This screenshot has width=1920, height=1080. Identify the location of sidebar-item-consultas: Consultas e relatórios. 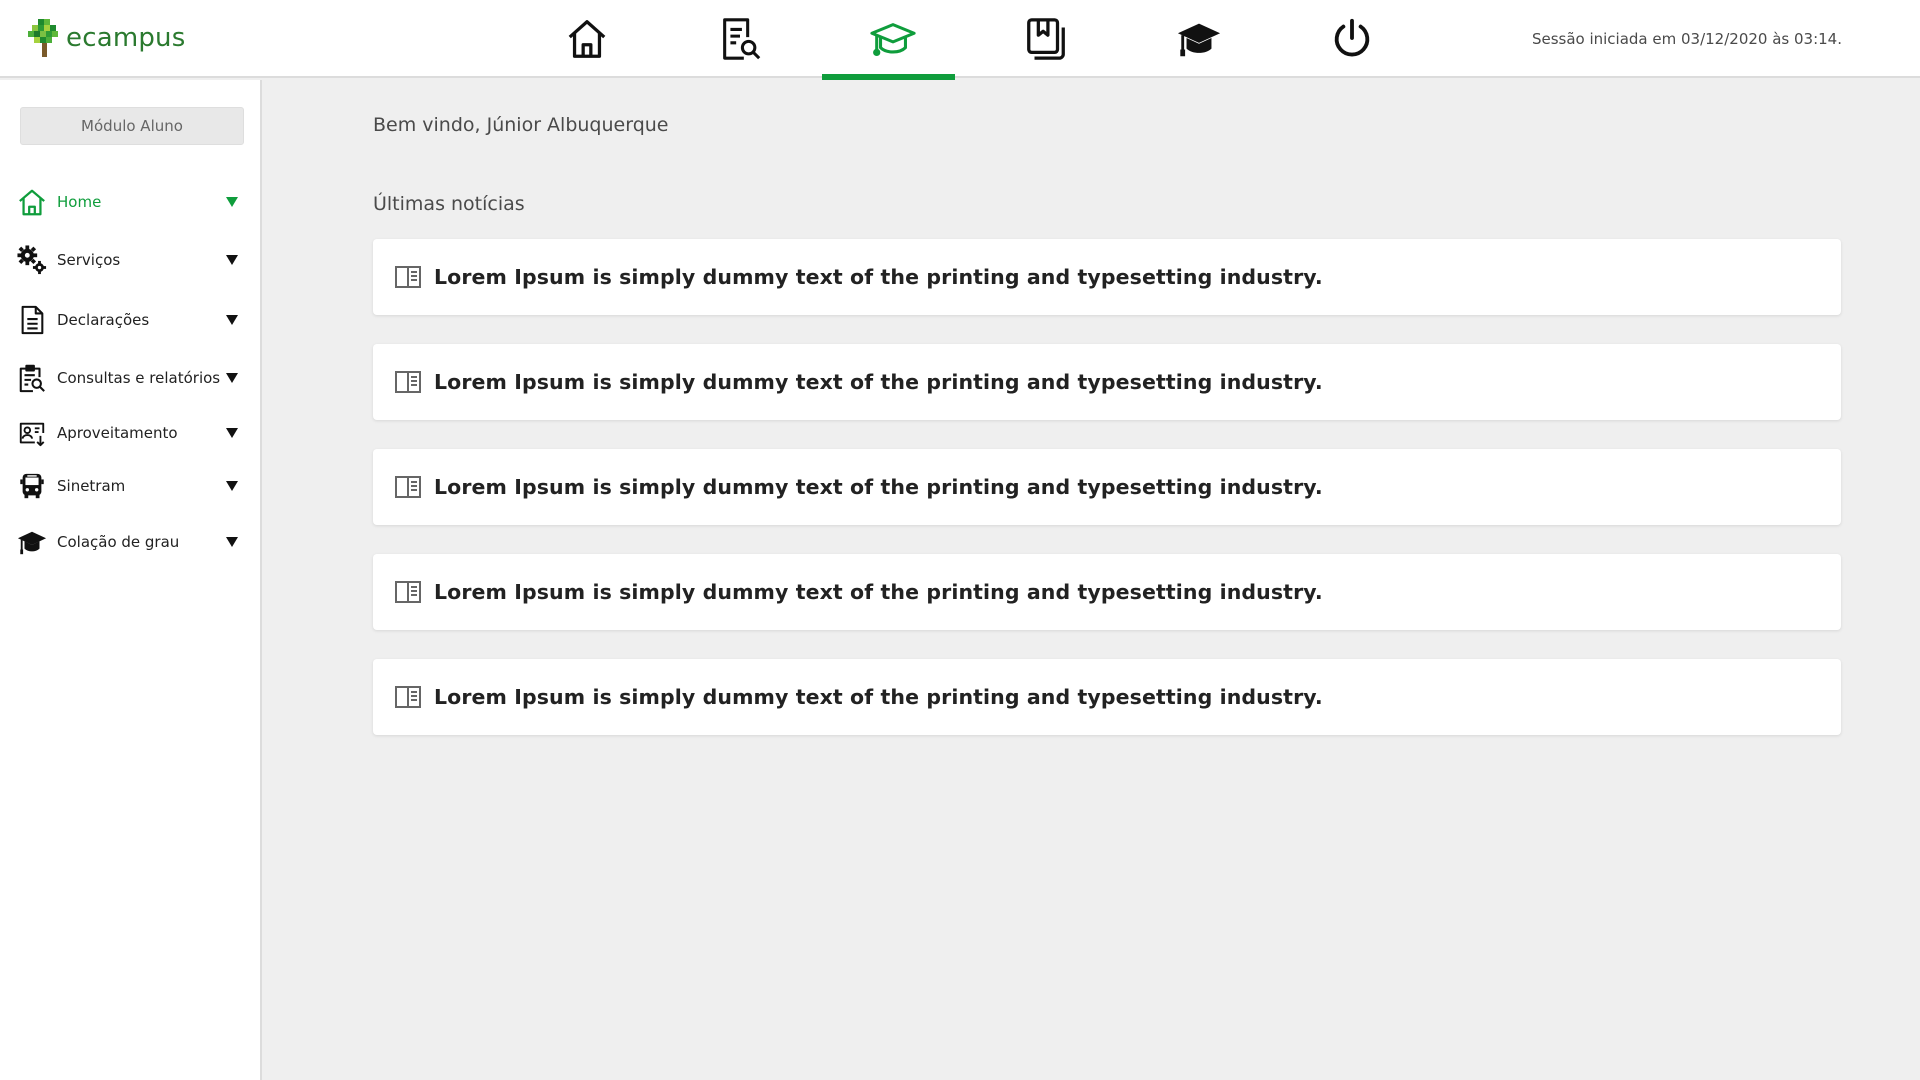
(131, 378).